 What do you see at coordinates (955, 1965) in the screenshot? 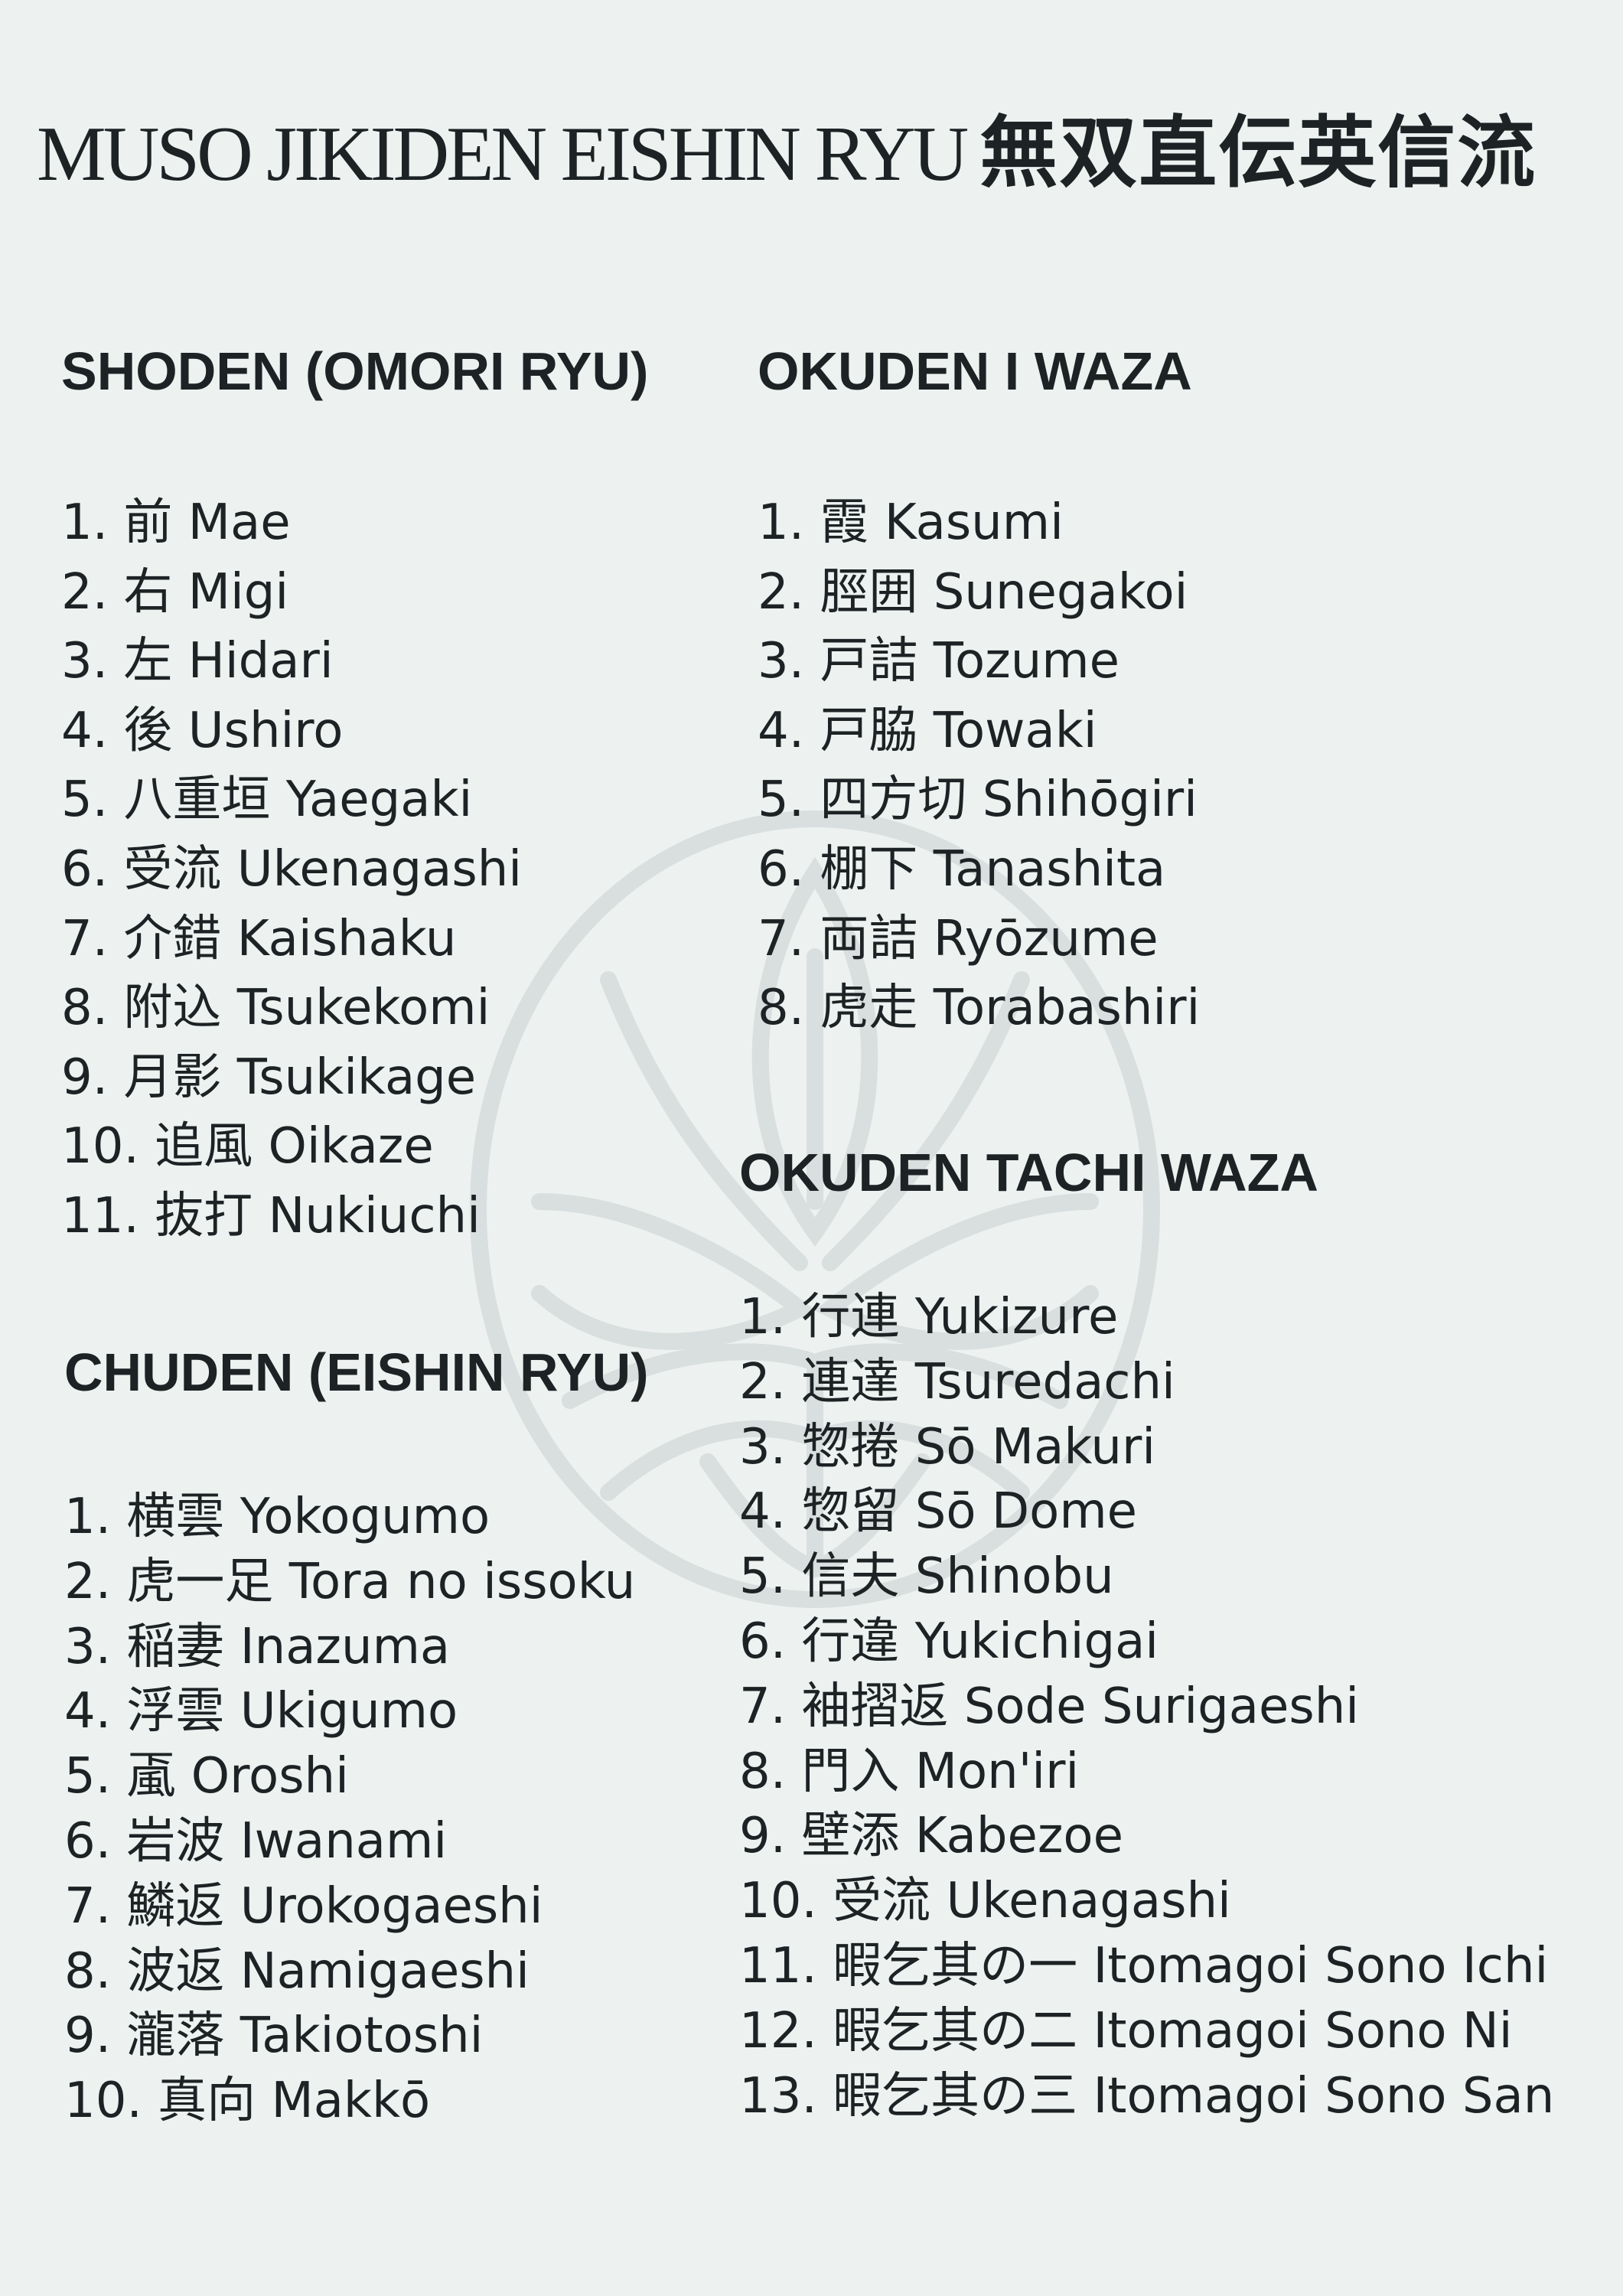
I see `item-kanji: 暇乞其の一` at bounding box center [955, 1965].